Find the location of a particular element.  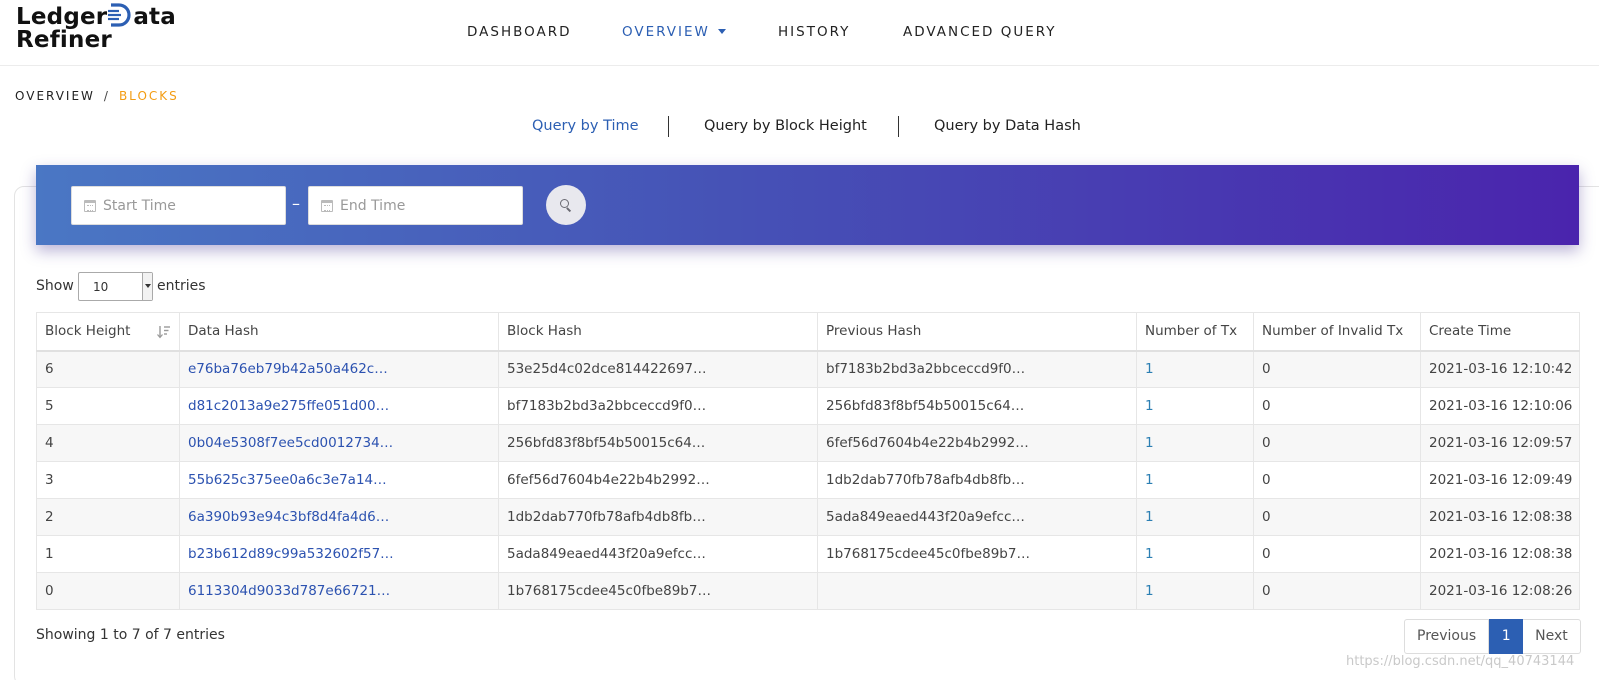

search-icon-handle is located at coordinates (569, 209).